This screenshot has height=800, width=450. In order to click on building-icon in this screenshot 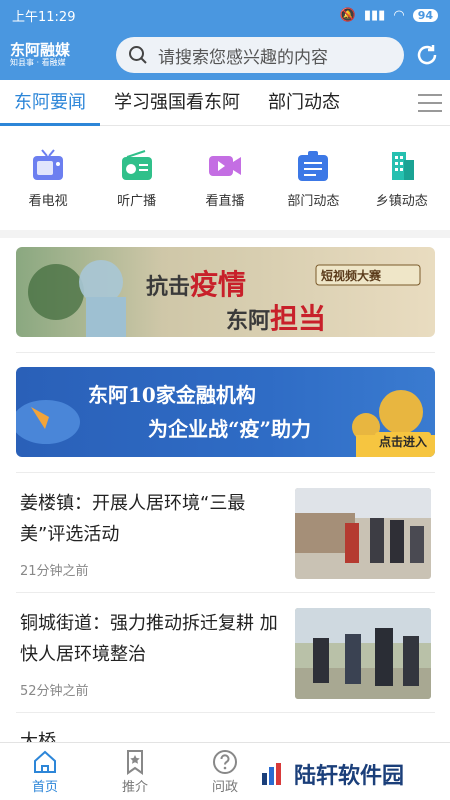, I will do `click(402, 166)`.